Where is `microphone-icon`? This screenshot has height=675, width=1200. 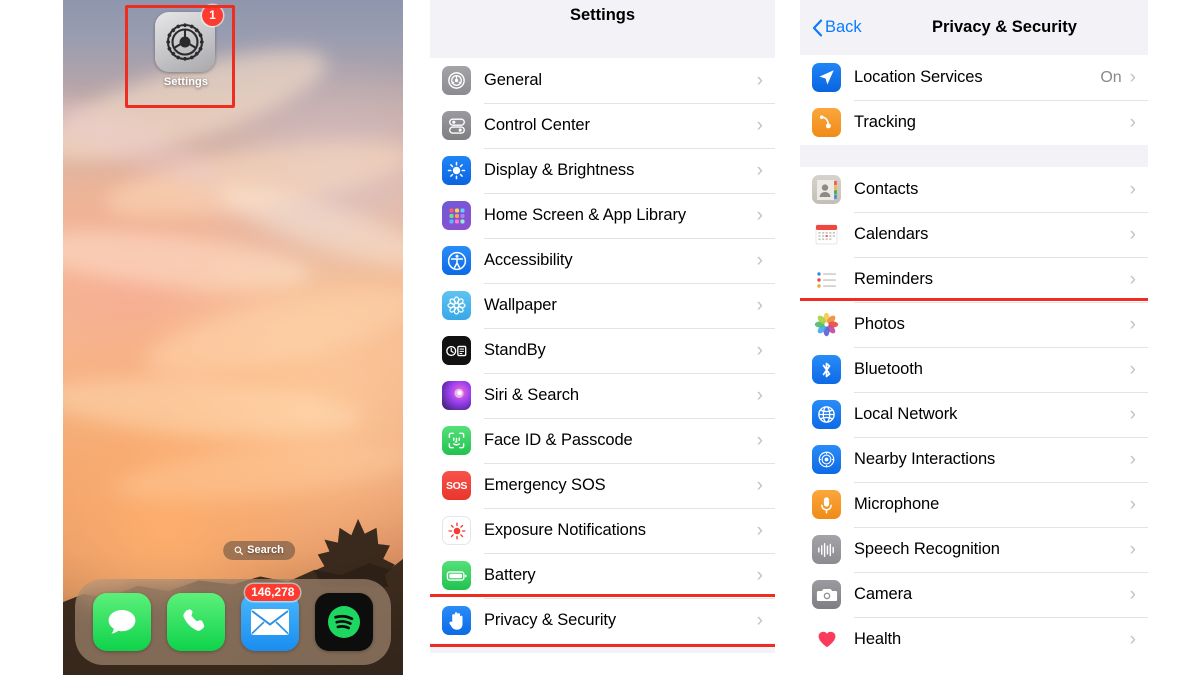 microphone-icon is located at coordinates (826, 504).